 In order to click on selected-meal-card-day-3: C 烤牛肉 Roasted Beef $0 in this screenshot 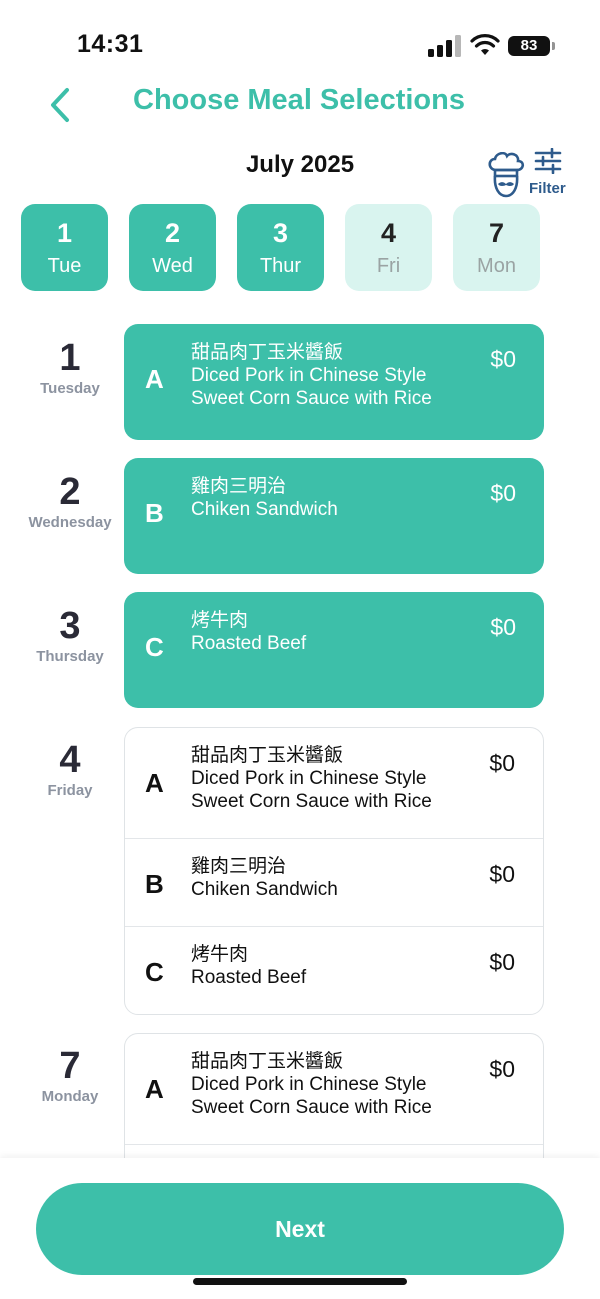, I will do `click(334, 650)`.